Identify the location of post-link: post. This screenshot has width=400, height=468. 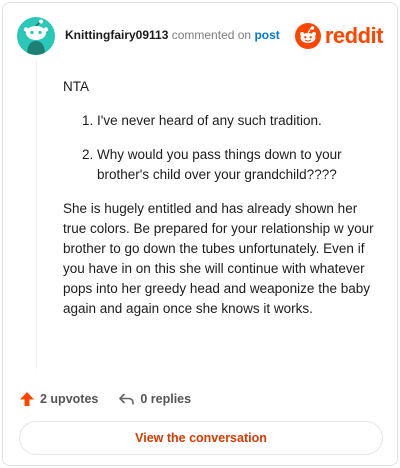
(266, 35).